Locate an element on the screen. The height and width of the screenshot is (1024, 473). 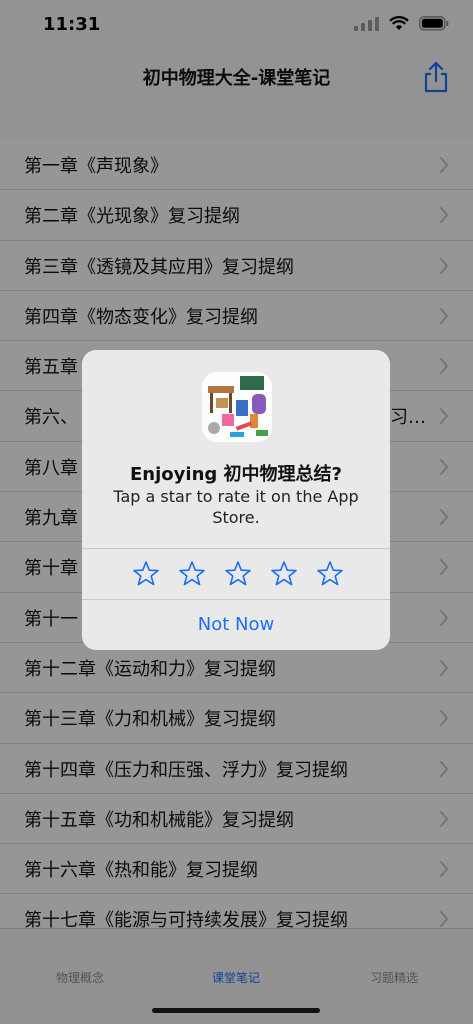
star-rating is located at coordinates (236, 574).